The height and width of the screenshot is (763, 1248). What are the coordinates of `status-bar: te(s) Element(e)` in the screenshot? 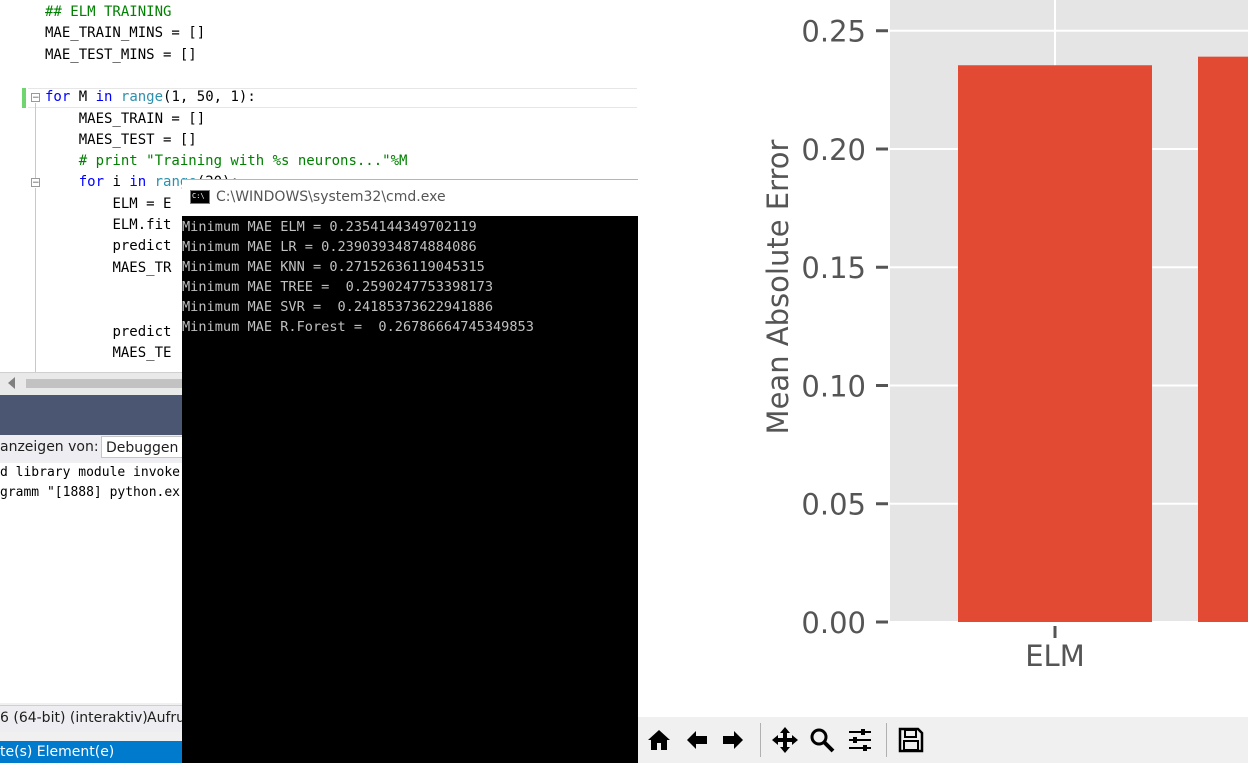 It's located at (91, 752).